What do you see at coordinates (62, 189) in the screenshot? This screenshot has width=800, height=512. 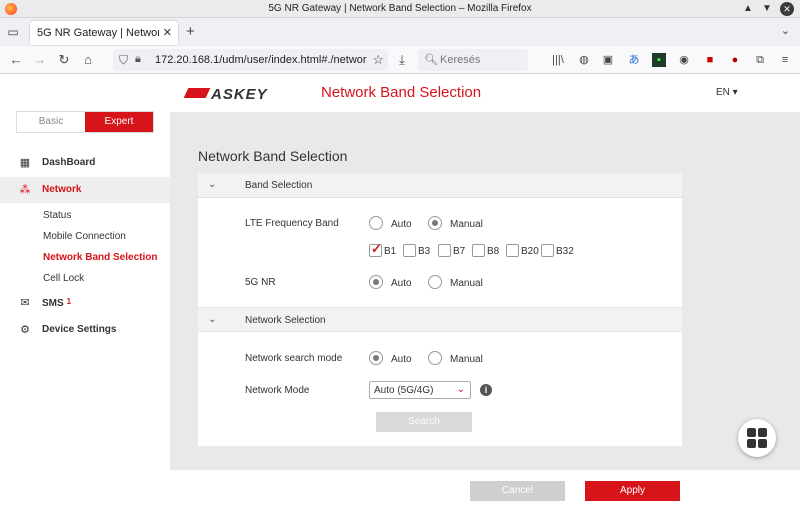 I see `sidebar-item-label: Network` at bounding box center [62, 189].